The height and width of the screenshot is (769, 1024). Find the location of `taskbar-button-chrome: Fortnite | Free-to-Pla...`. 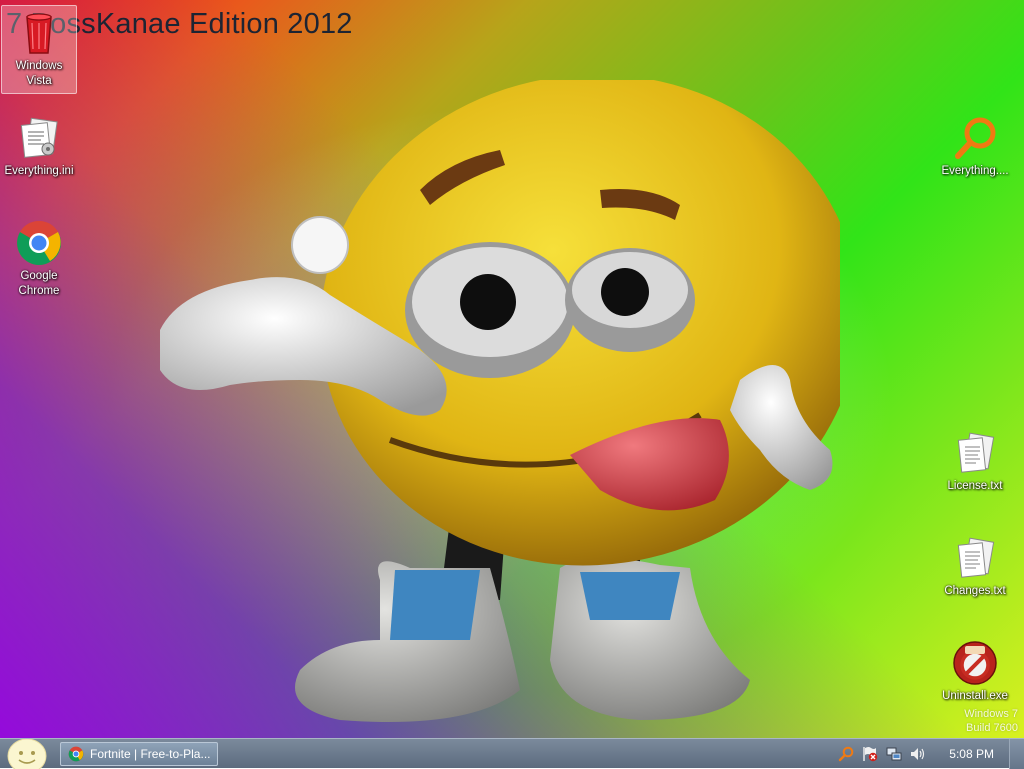

taskbar-button-chrome: Fortnite | Free-to-Pla... is located at coordinates (139, 754).